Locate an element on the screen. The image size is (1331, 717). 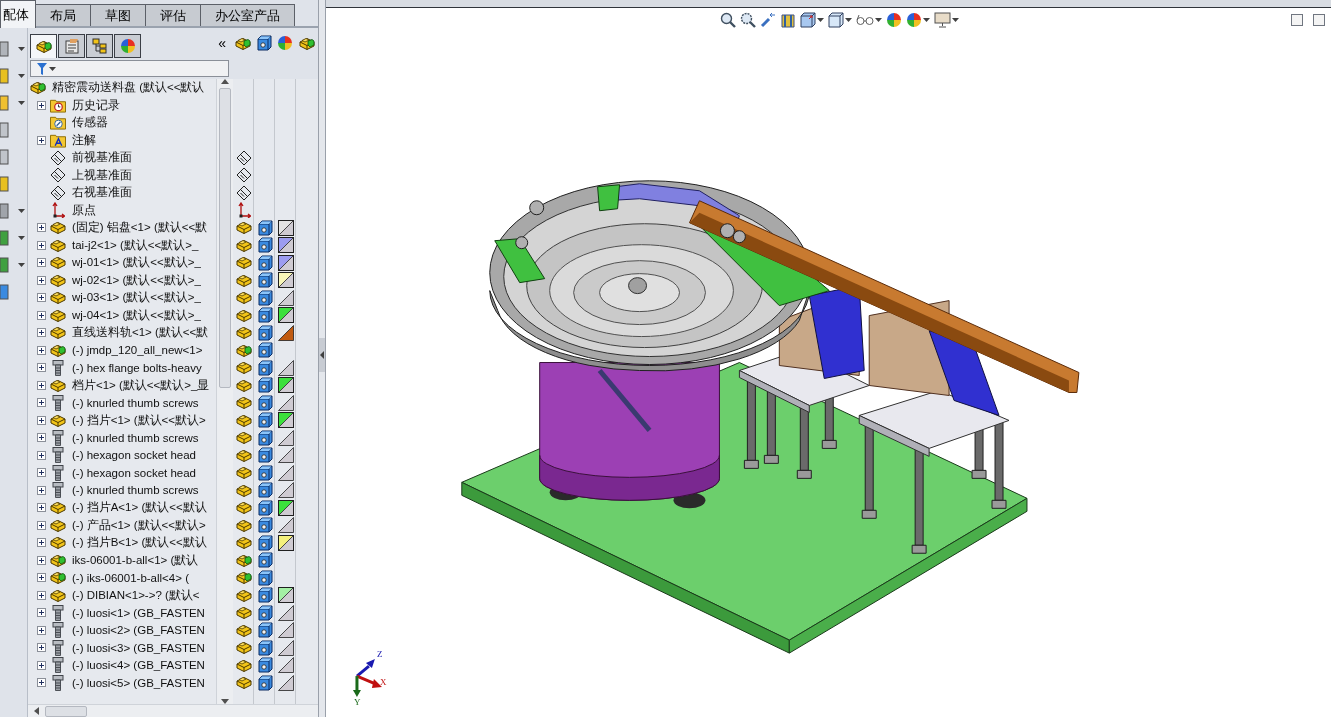
tree-item-label: (-) 挡片B<1> (默认<<默认 is located at coordinates (139, 543).